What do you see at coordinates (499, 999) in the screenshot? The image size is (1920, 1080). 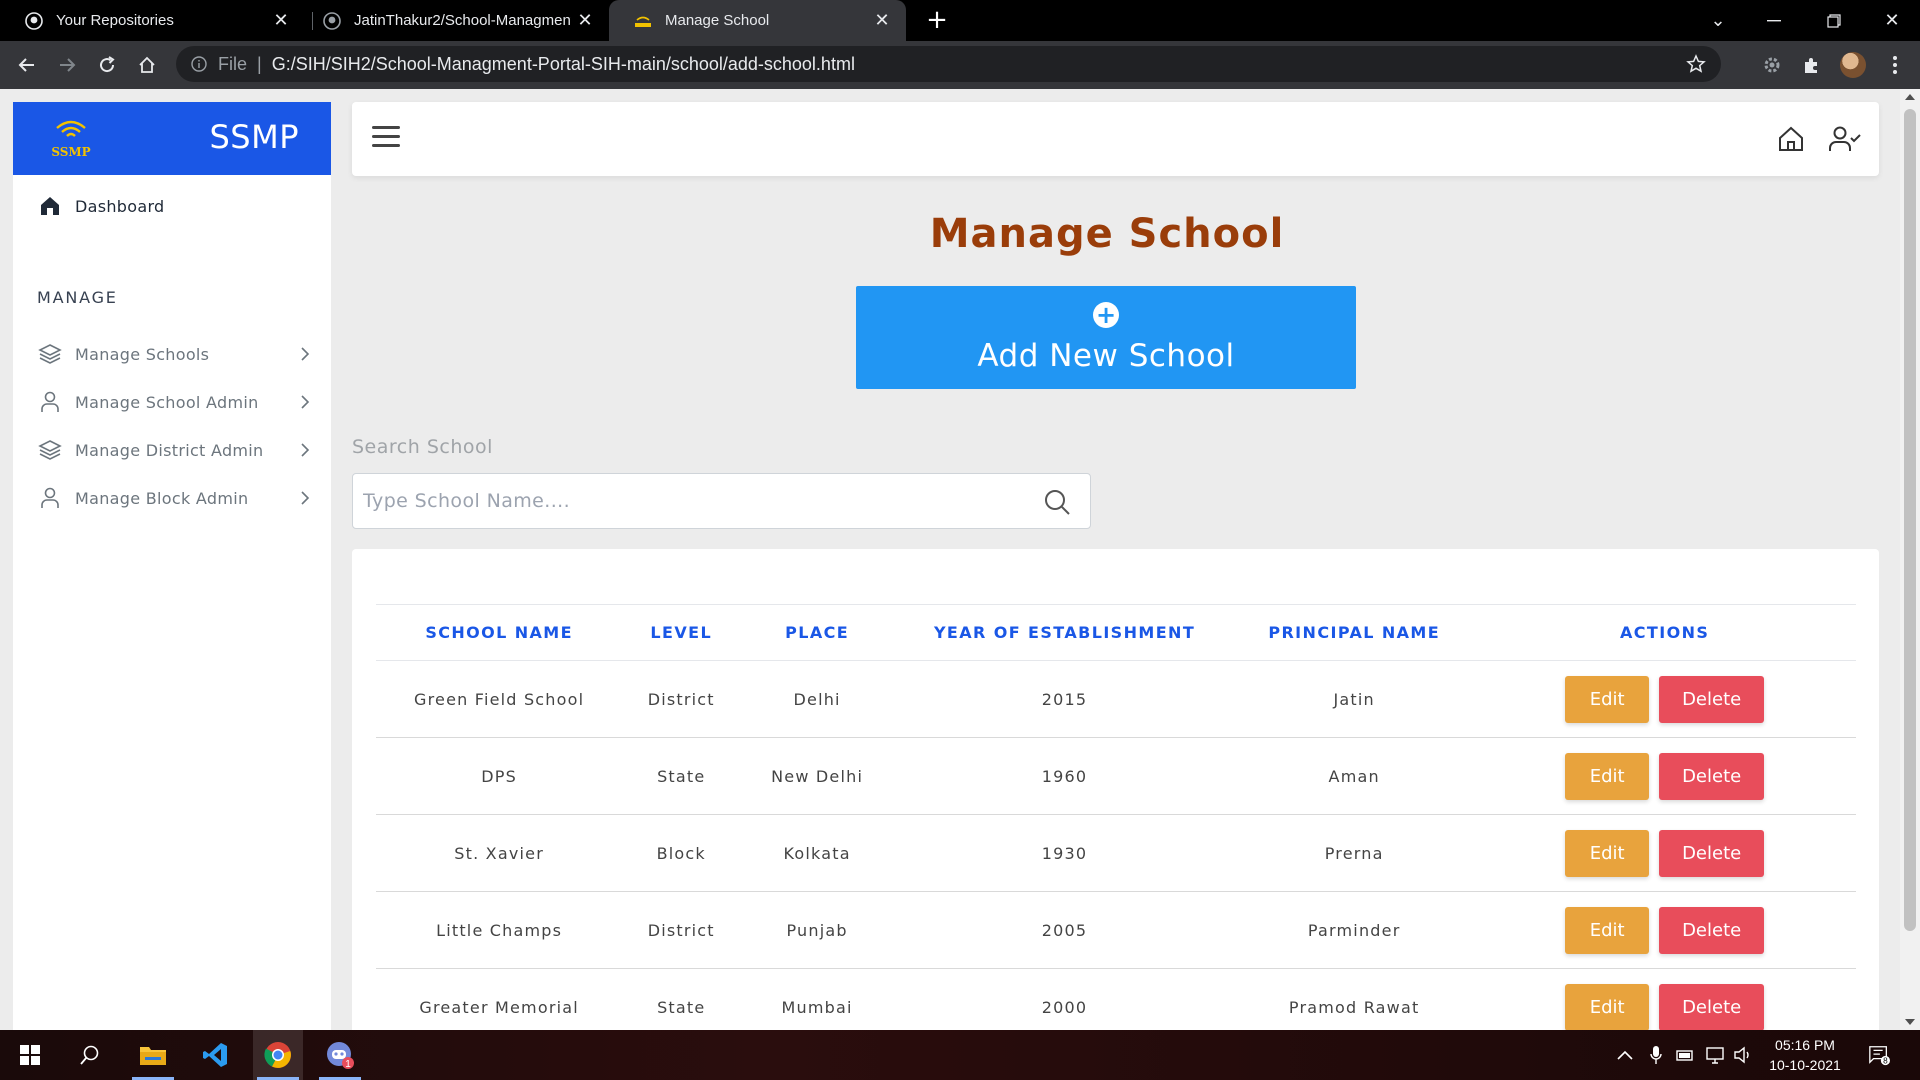 I see `cell-school-name: Greater Memorial` at bounding box center [499, 999].